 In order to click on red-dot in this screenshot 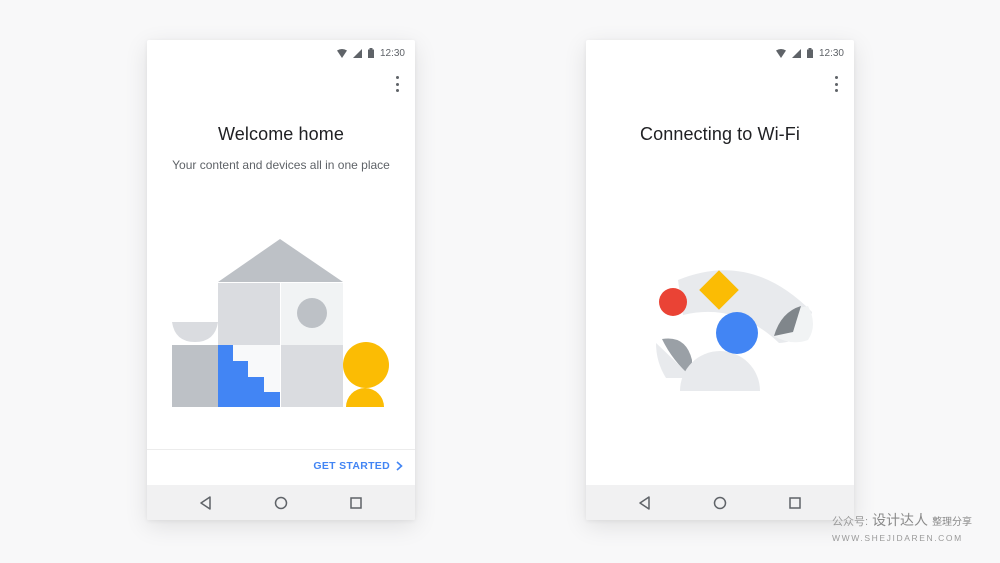, I will do `click(673, 302)`.